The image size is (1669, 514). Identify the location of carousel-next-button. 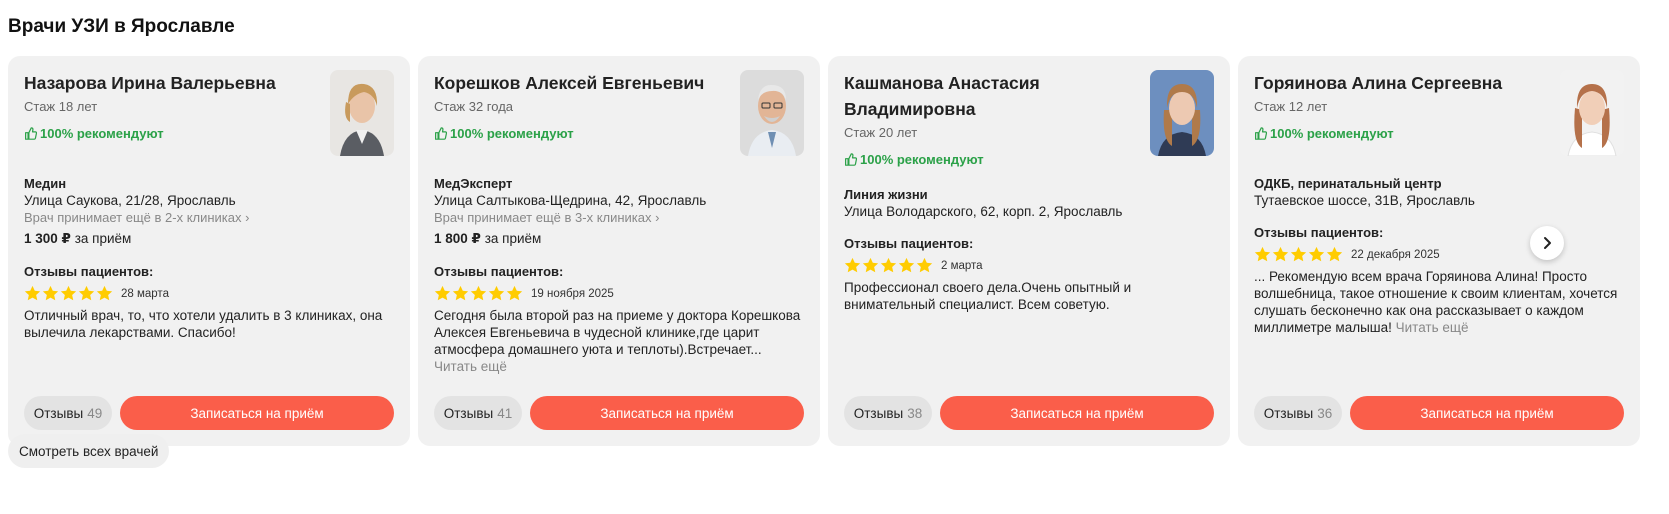
(1547, 243).